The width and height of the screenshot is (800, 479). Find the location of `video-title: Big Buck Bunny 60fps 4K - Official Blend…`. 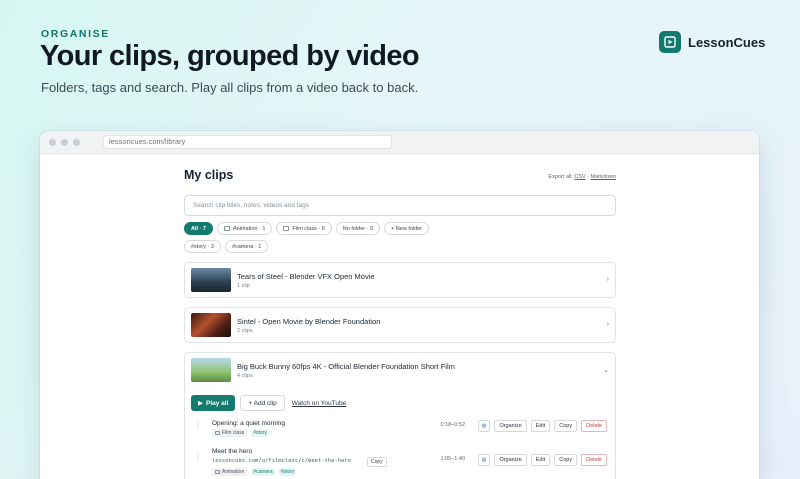

video-title: Big Buck Bunny 60fps 4K - Official Blend… is located at coordinates (346, 366).